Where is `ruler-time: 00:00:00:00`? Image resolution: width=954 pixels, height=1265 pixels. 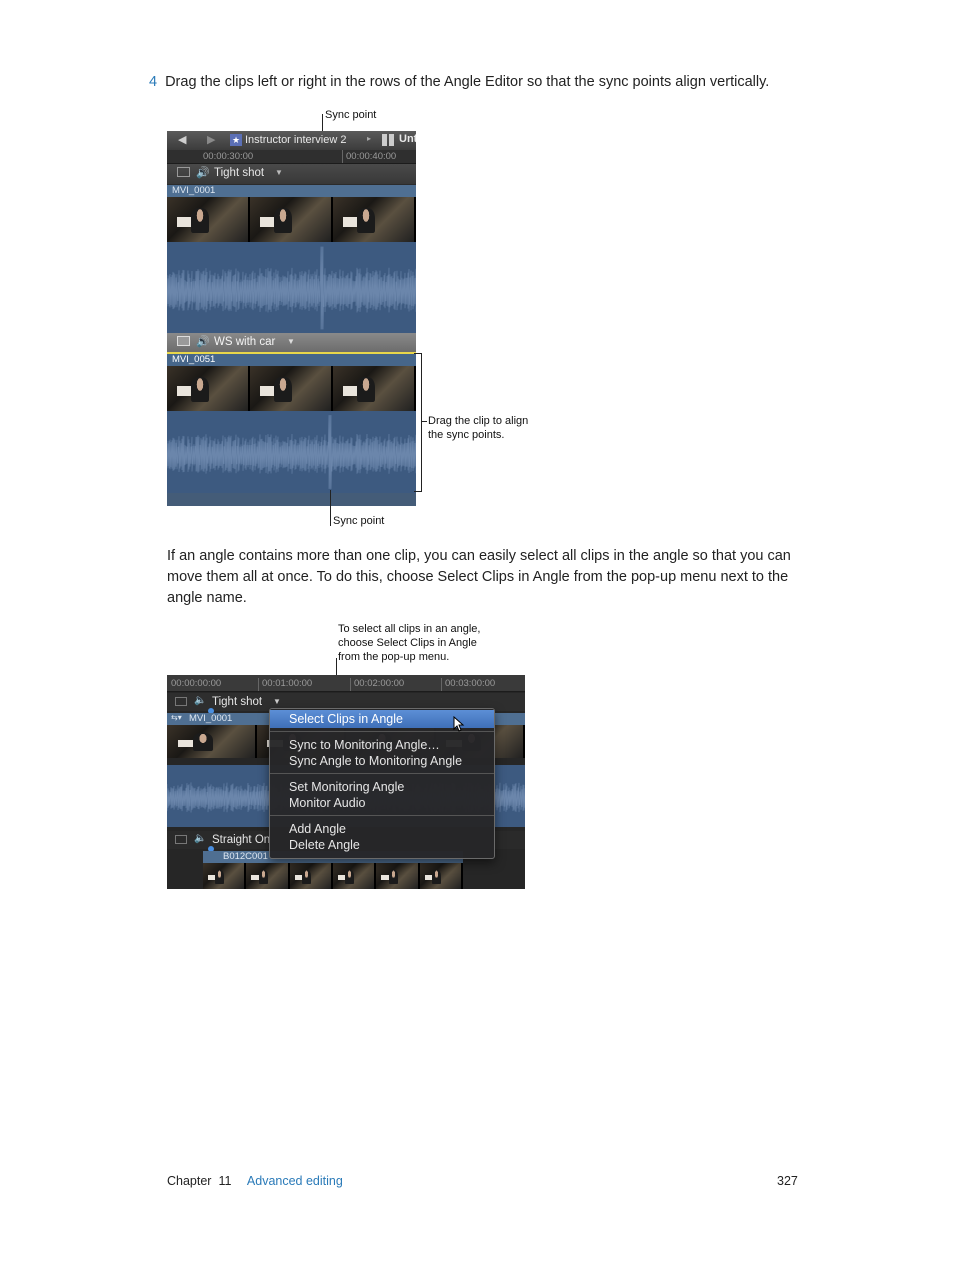
ruler-time: 00:00:00:00 is located at coordinates (196, 683).